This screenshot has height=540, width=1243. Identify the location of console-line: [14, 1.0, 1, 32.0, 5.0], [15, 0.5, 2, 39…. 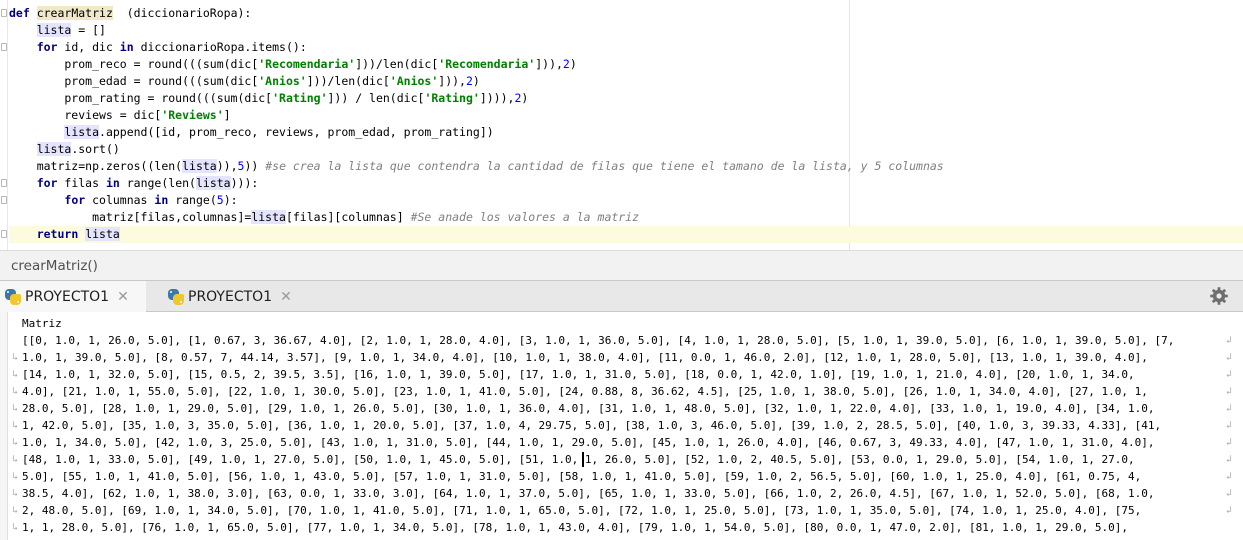
(578, 374).